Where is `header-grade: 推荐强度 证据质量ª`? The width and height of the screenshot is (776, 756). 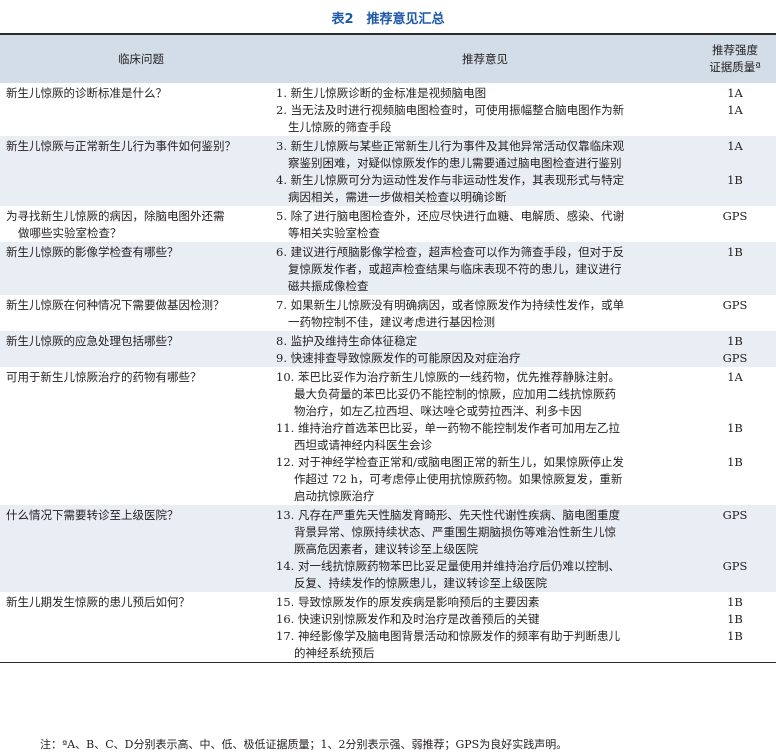 header-grade: 推荐强度 证据质量ª is located at coordinates (735, 59).